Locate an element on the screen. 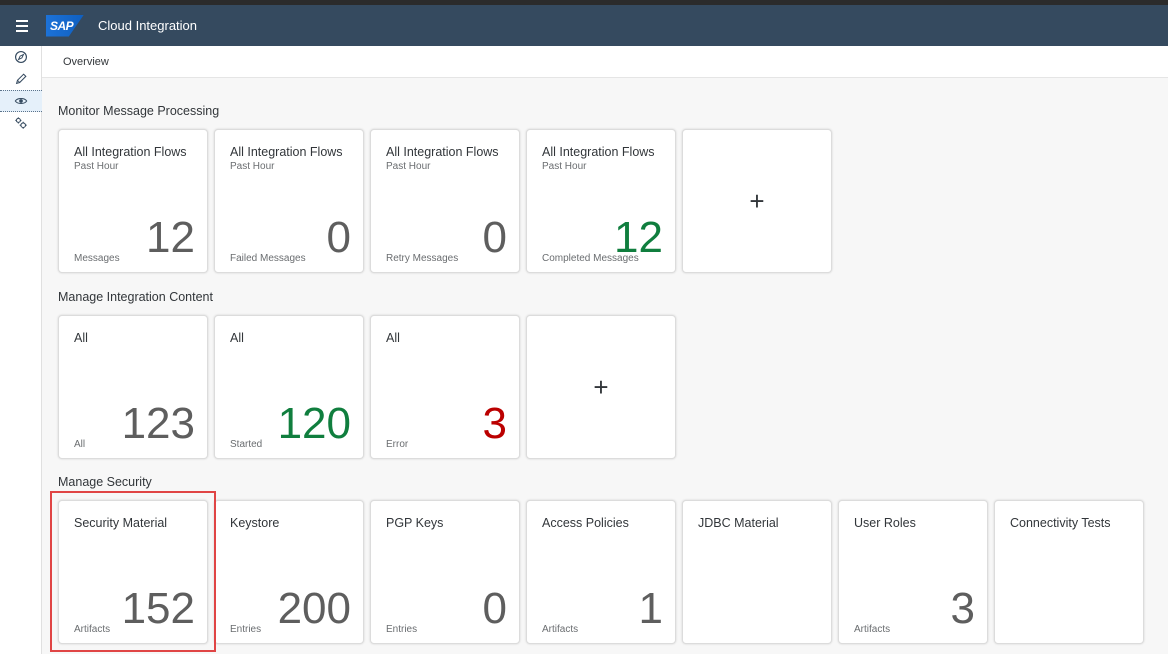 This screenshot has width=1168, height=654. tile-error-content: All 3 Error is located at coordinates (445, 387).